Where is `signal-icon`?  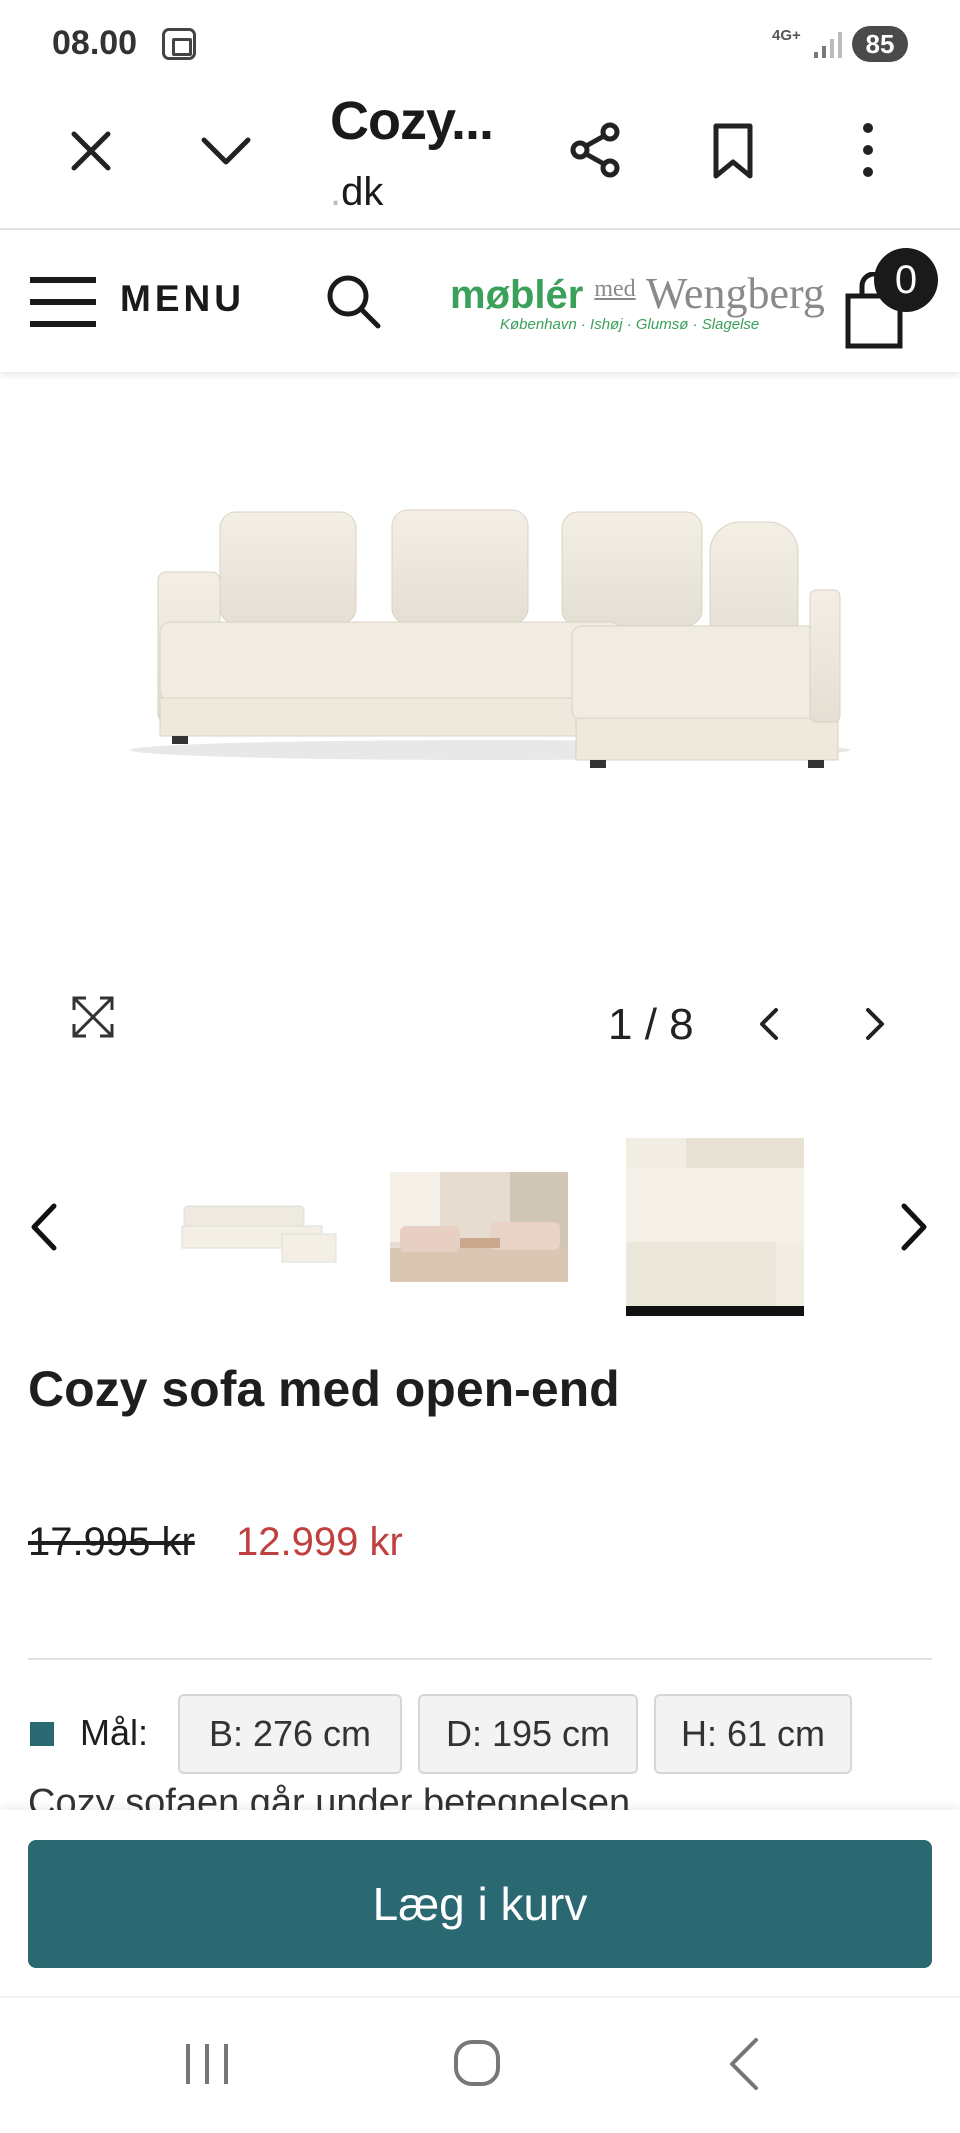 signal-icon is located at coordinates (828, 45).